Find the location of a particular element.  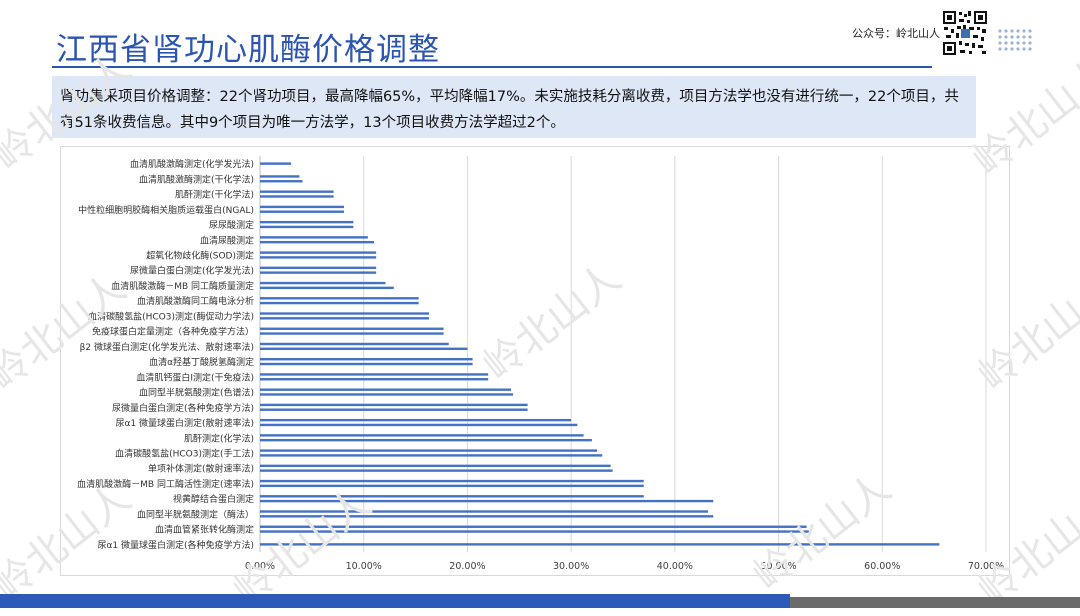

category-label: 血清α羟基丁酸脱氢酶测定 is located at coordinates (201, 362).